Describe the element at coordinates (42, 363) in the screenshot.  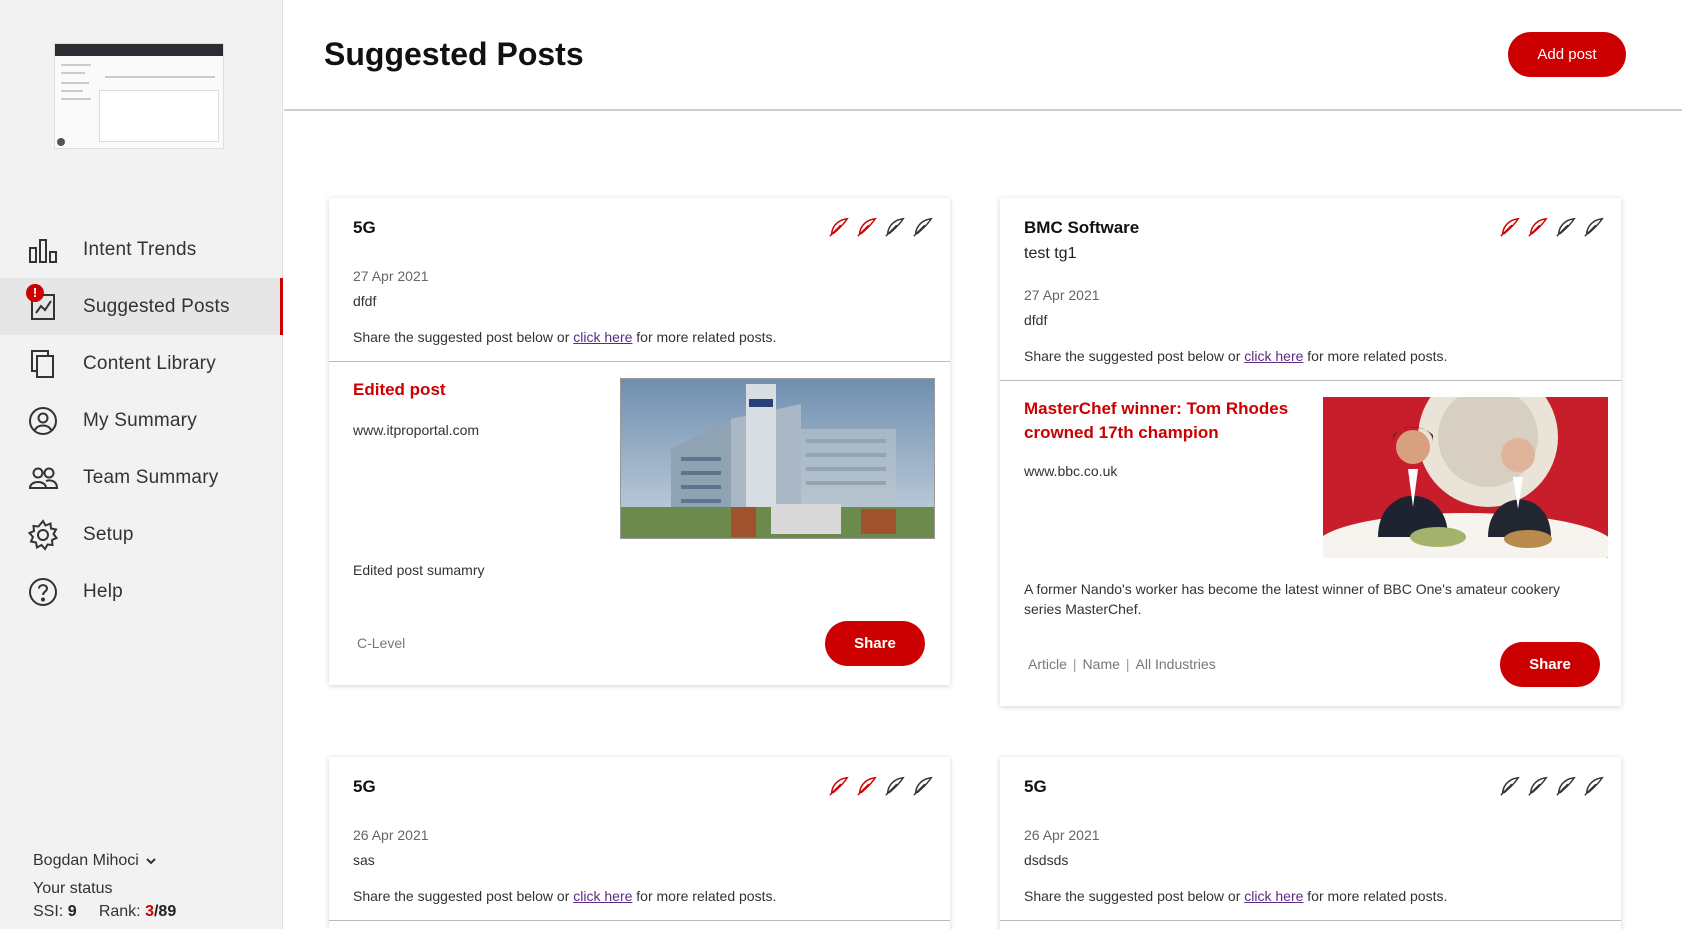
I see `copy-documents-icon` at that location.